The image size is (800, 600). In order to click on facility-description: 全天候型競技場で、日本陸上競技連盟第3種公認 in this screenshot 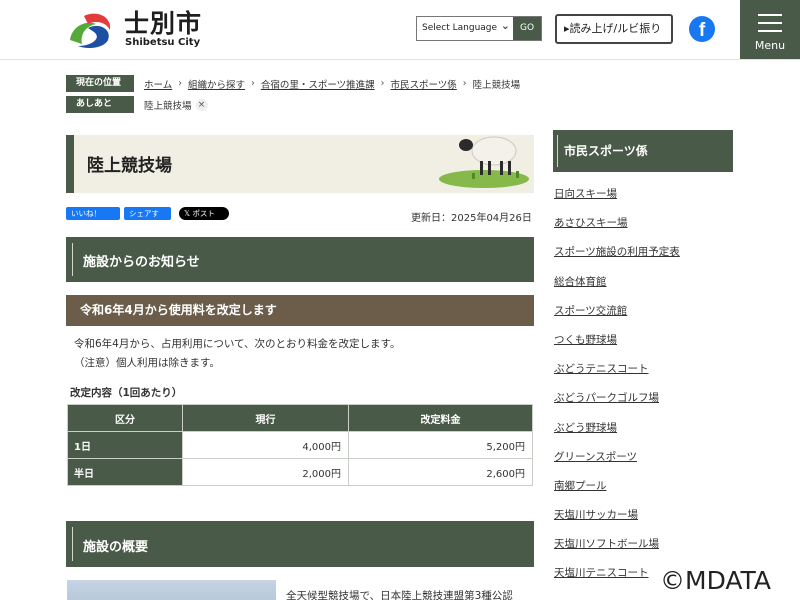, I will do `click(399, 595)`.